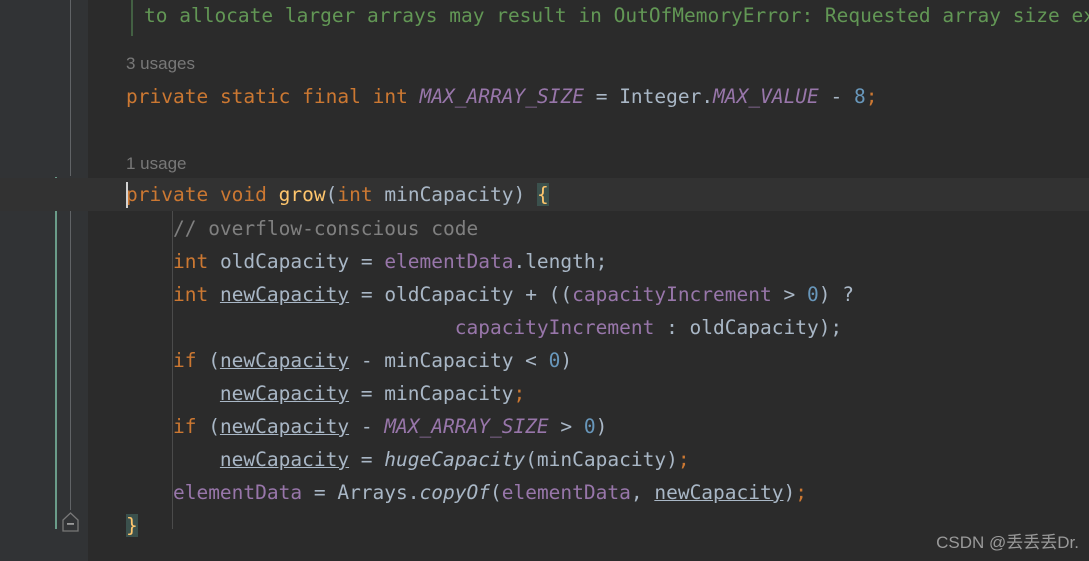 The height and width of the screenshot is (561, 1089). I want to click on line-assign-mincapacity: newCapacity = minCapacity;, so click(544, 393).